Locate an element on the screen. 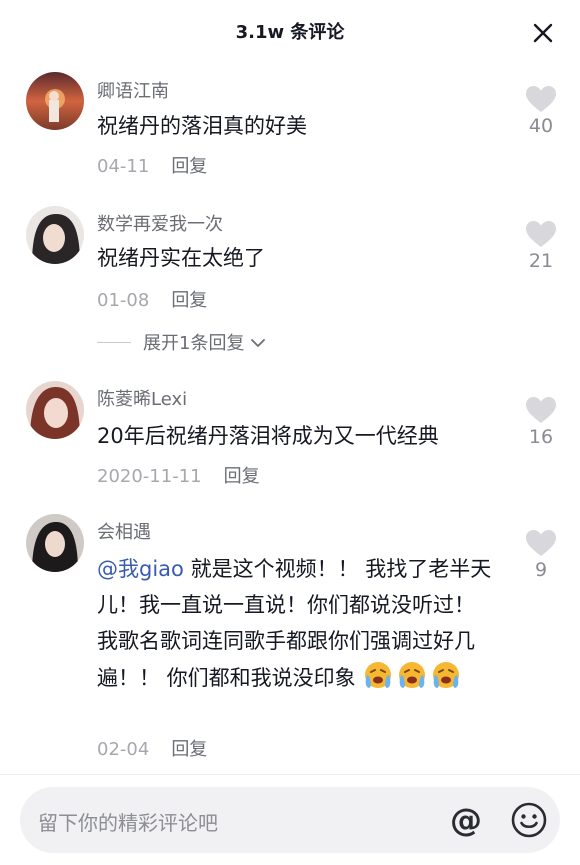 Image resolution: width=580 pixels, height=865 pixels. comment-meta: 02-04 回复 is located at coordinates (152, 748).